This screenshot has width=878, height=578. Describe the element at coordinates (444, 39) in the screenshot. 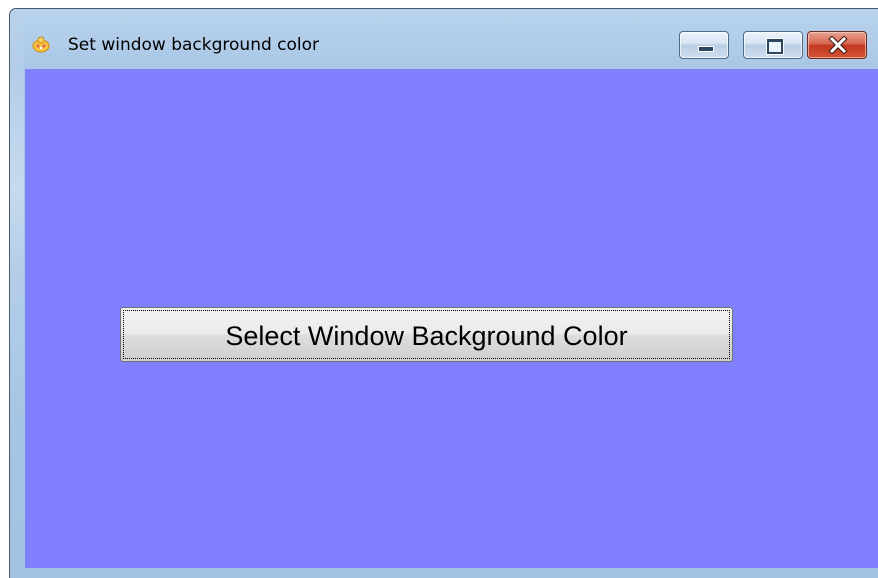

I see `title-bar: Set window background color` at that location.